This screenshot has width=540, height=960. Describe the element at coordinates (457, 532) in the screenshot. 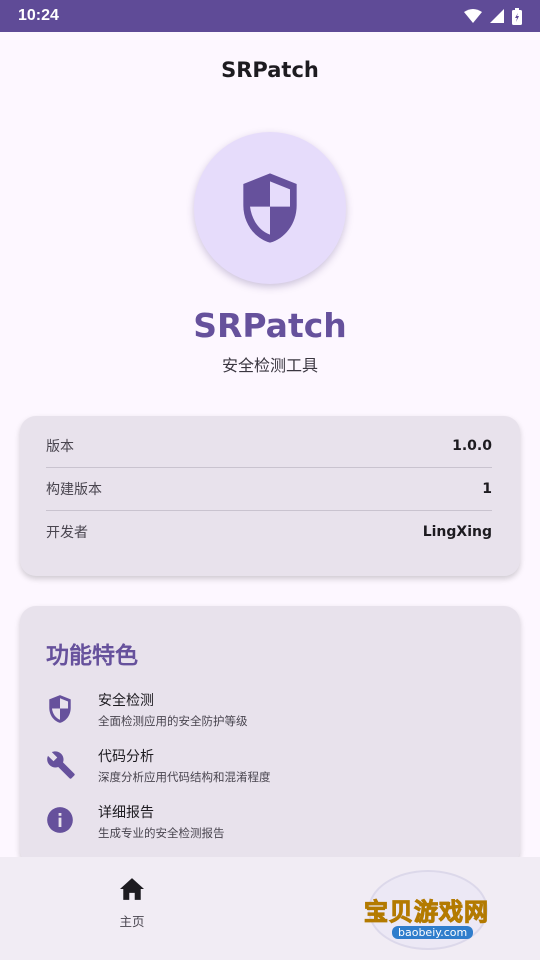

I see `info-value: LingXing` at that location.